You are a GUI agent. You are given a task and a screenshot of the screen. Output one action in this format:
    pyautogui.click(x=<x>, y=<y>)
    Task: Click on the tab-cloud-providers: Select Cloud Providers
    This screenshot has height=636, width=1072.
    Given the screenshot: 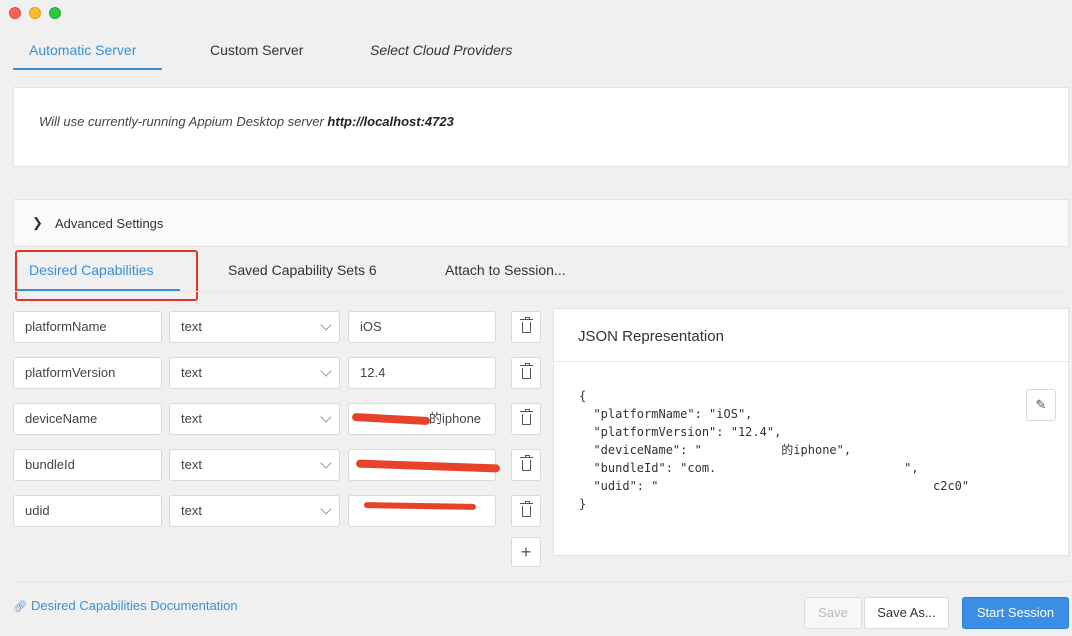 What is the action you would take?
    pyautogui.click(x=441, y=50)
    